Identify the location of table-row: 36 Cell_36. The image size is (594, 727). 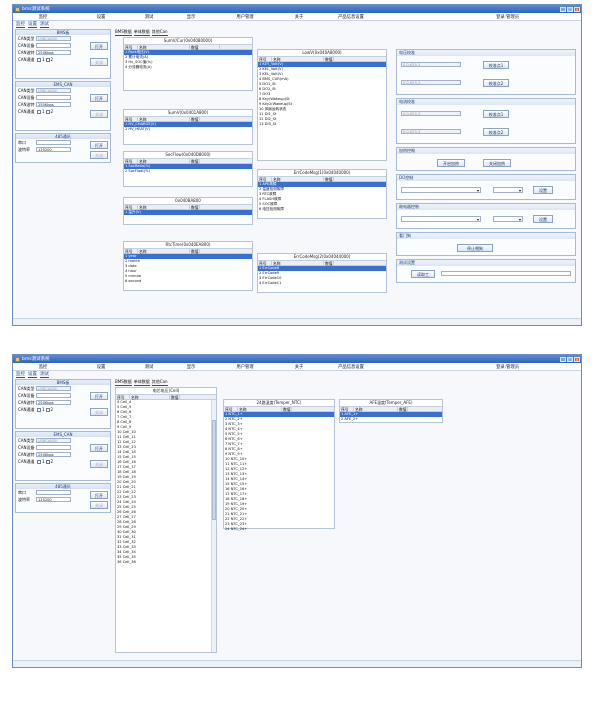
(166, 562).